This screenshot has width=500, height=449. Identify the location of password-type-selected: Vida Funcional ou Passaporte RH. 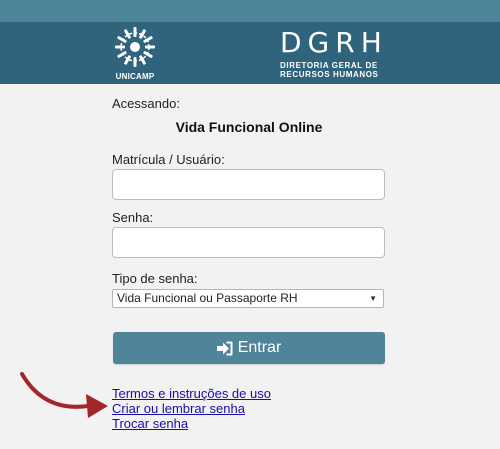
(207, 298).